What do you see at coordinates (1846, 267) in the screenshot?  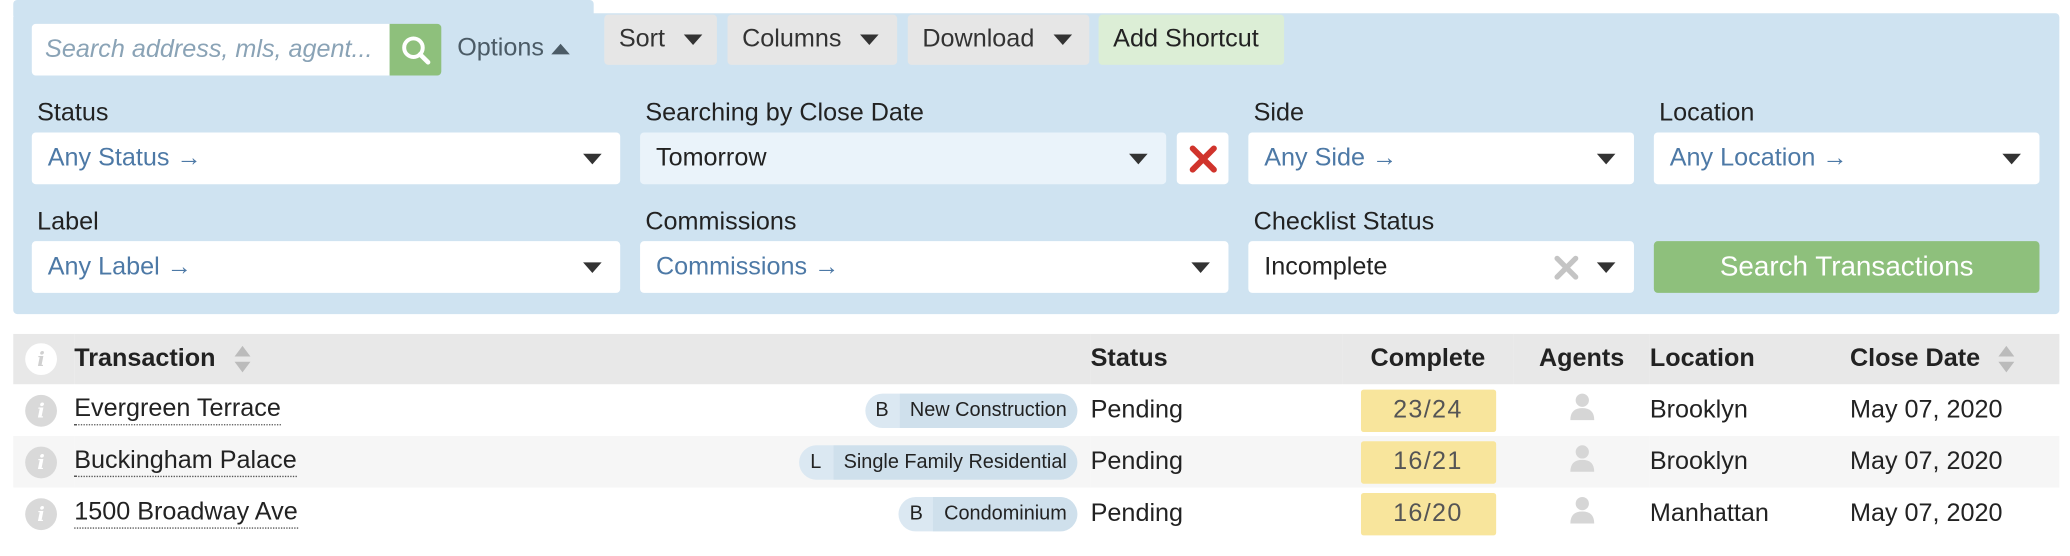 I see `search-transactions-button: Search Transactions` at bounding box center [1846, 267].